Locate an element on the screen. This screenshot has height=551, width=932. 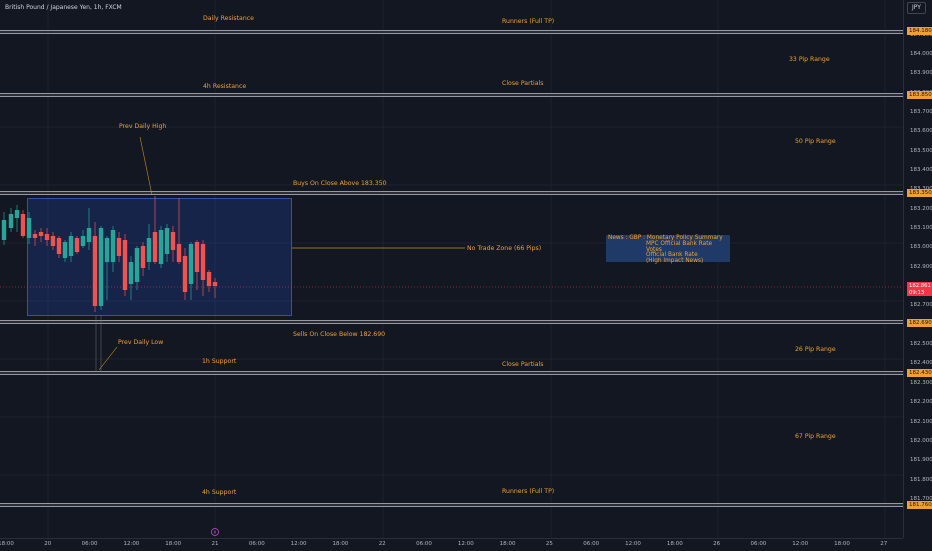
y-tick-label: 183.200 is located at coordinates (921, 208).